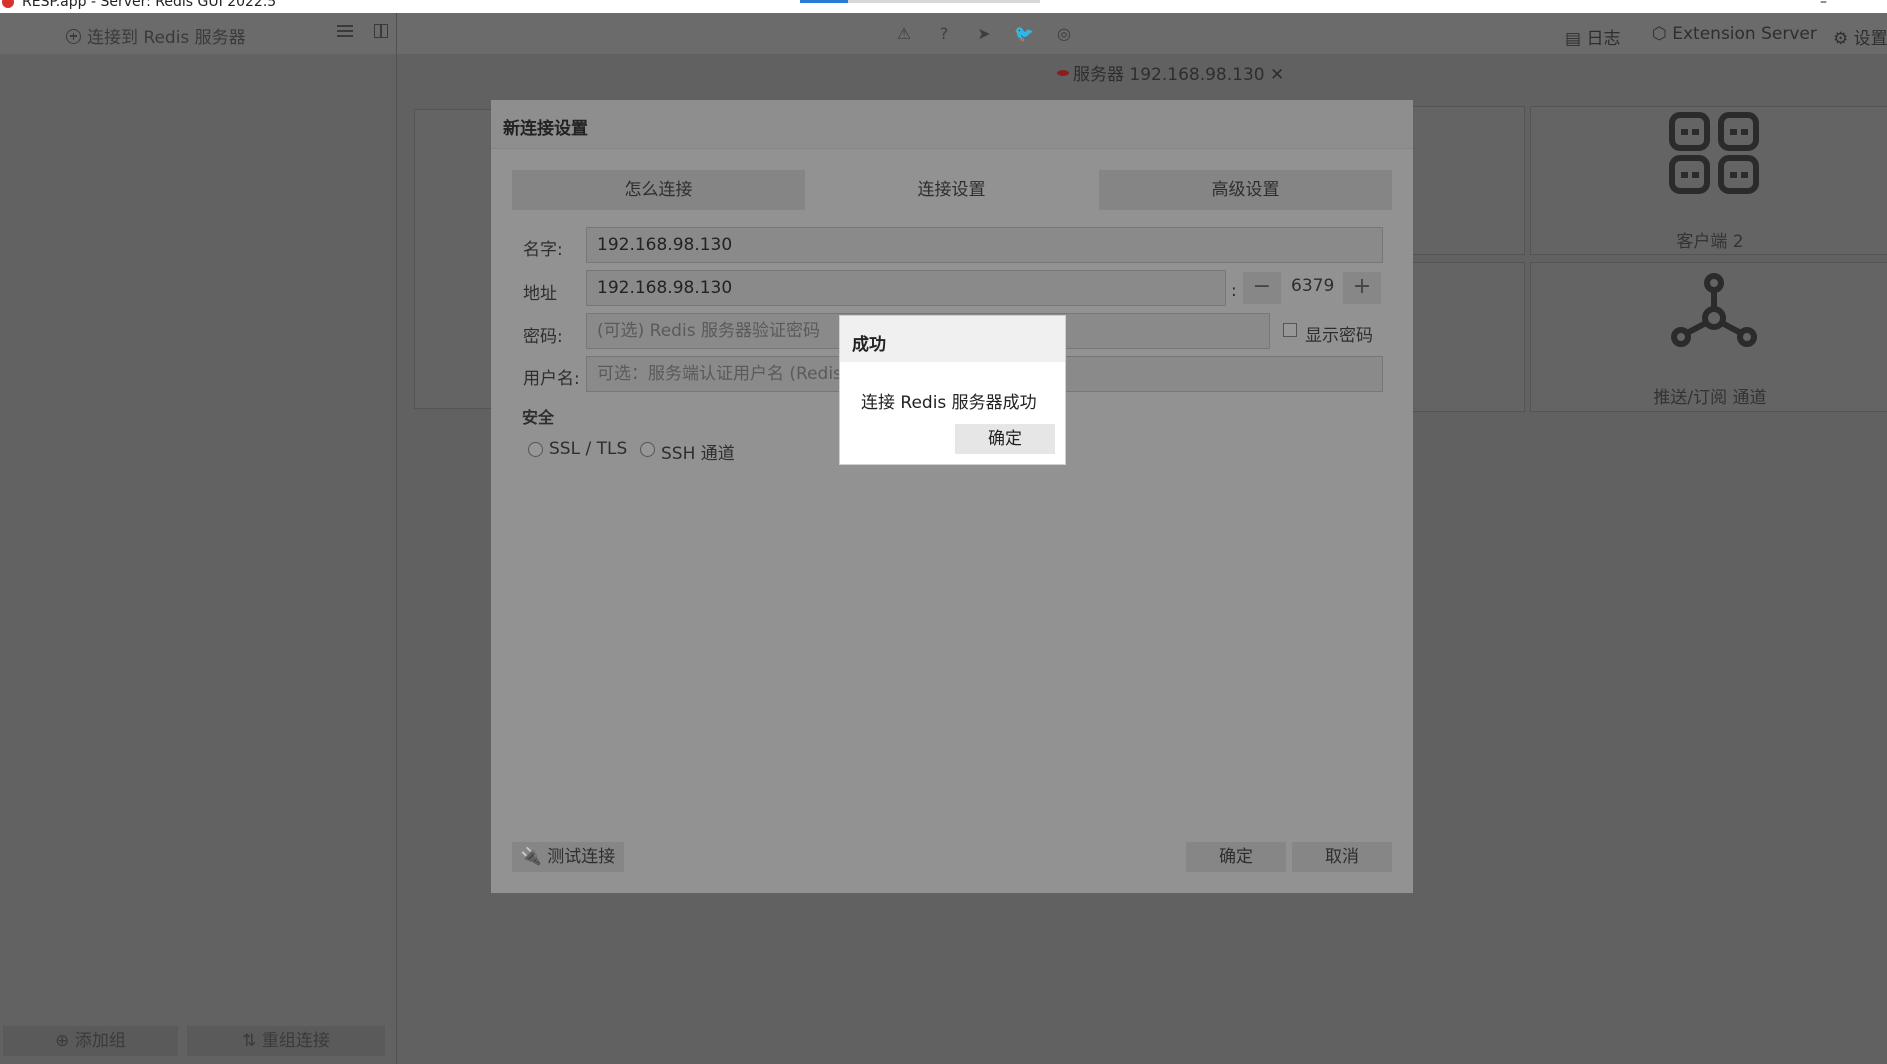 This screenshot has height=1064, width=1887. What do you see at coordinates (551, 379) in the screenshot?
I see `username-label: 用户名:` at bounding box center [551, 379].